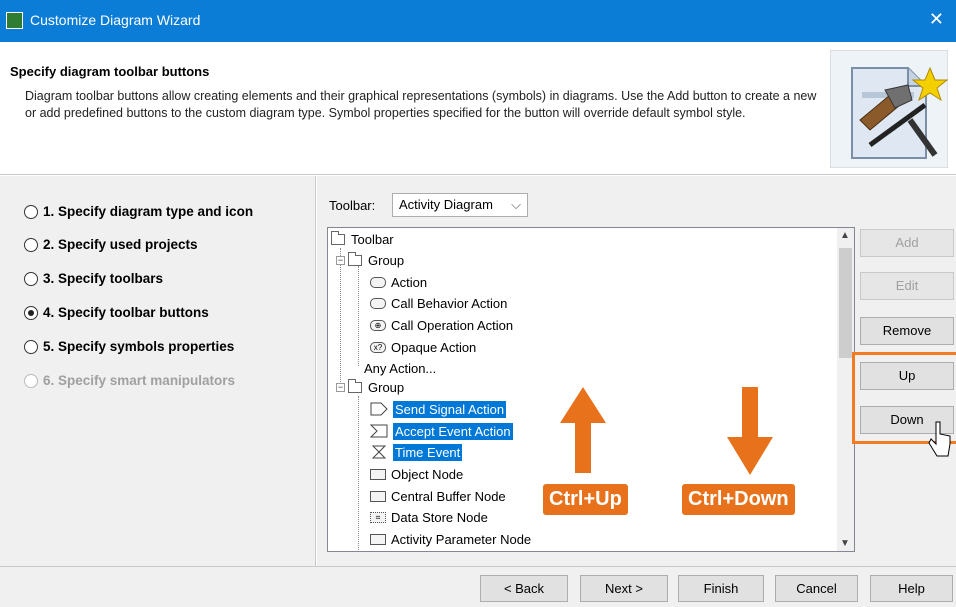 Image resolution: width=956 pixels, height=607 pixels. What do you see at coordinates (378, 539) in the screenshot?
I see `activity-parameter-node-icon` at bounding box center [378, 539].